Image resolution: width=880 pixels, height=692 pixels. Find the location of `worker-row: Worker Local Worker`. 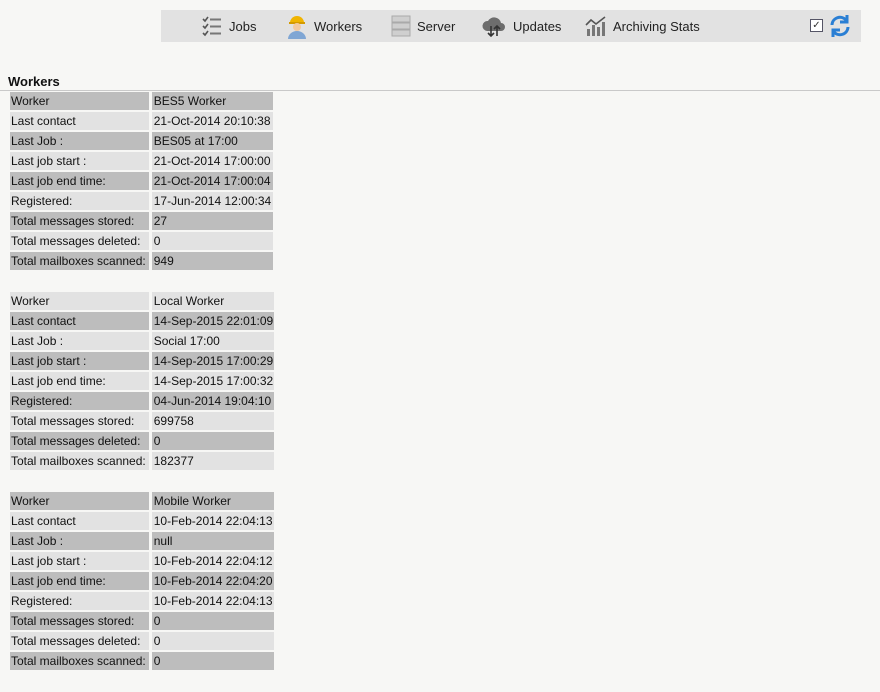

worker-row: Worker Local Worker is located at coordinates (142, 302).